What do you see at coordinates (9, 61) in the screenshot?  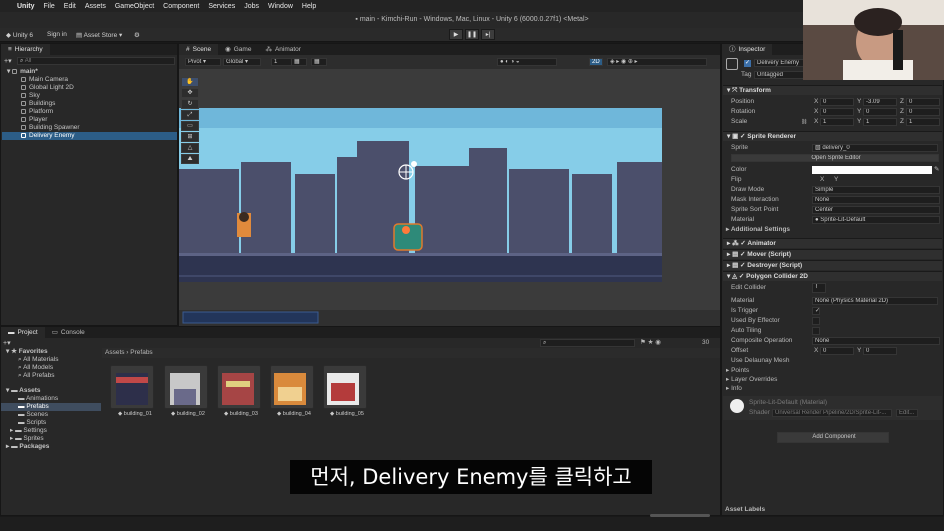 I see `add-icon: +▾` at bounding box center [9, 61].